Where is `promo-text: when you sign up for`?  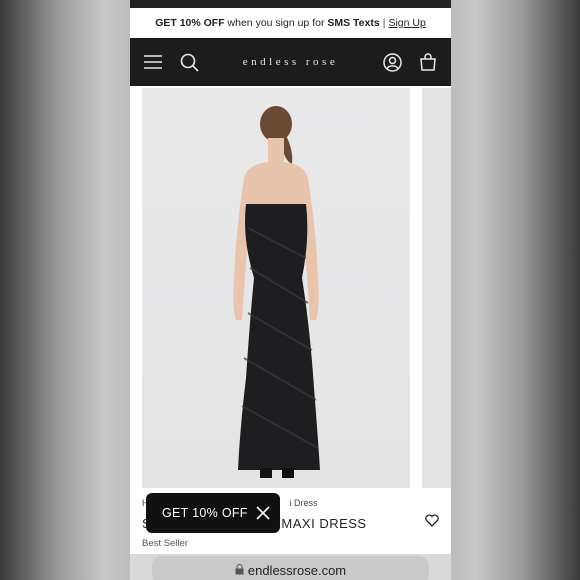
promo-text: when you sign up for is located at coordinates (276, 23).